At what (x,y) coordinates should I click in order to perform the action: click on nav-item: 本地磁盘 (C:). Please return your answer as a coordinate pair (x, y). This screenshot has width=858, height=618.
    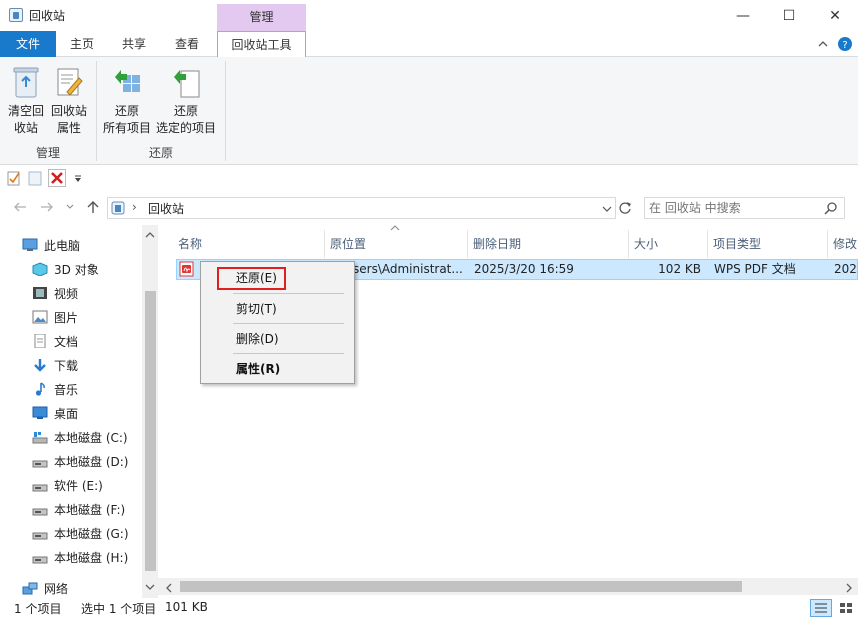
    Looking at the image, I should click on (71, 437).